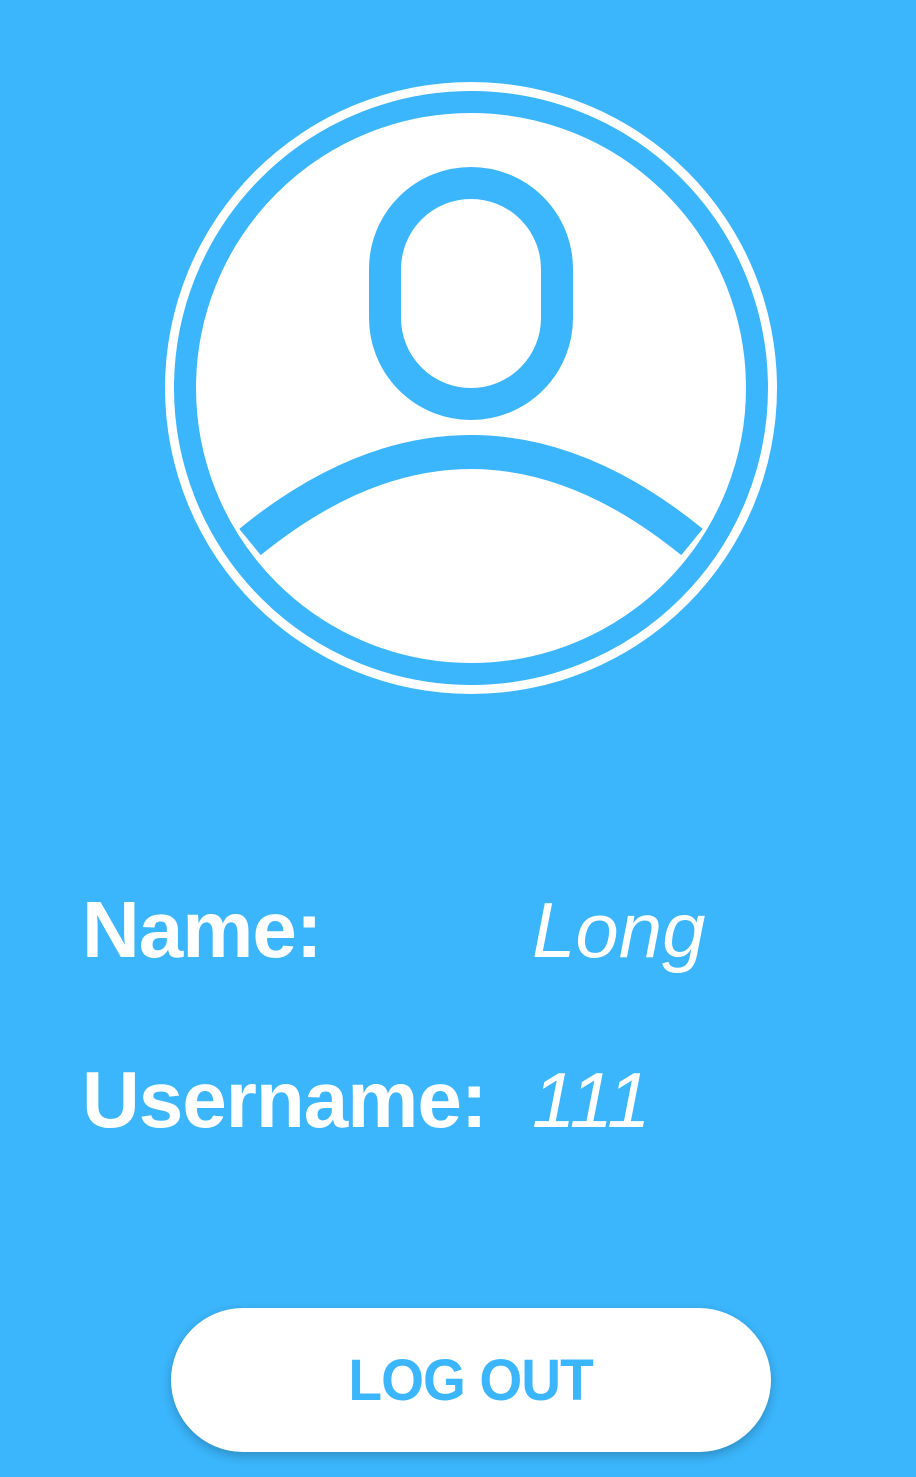 The height and width of the screenshot is (1477, 916). I want to click on name-value: Long, so click(619, 930).